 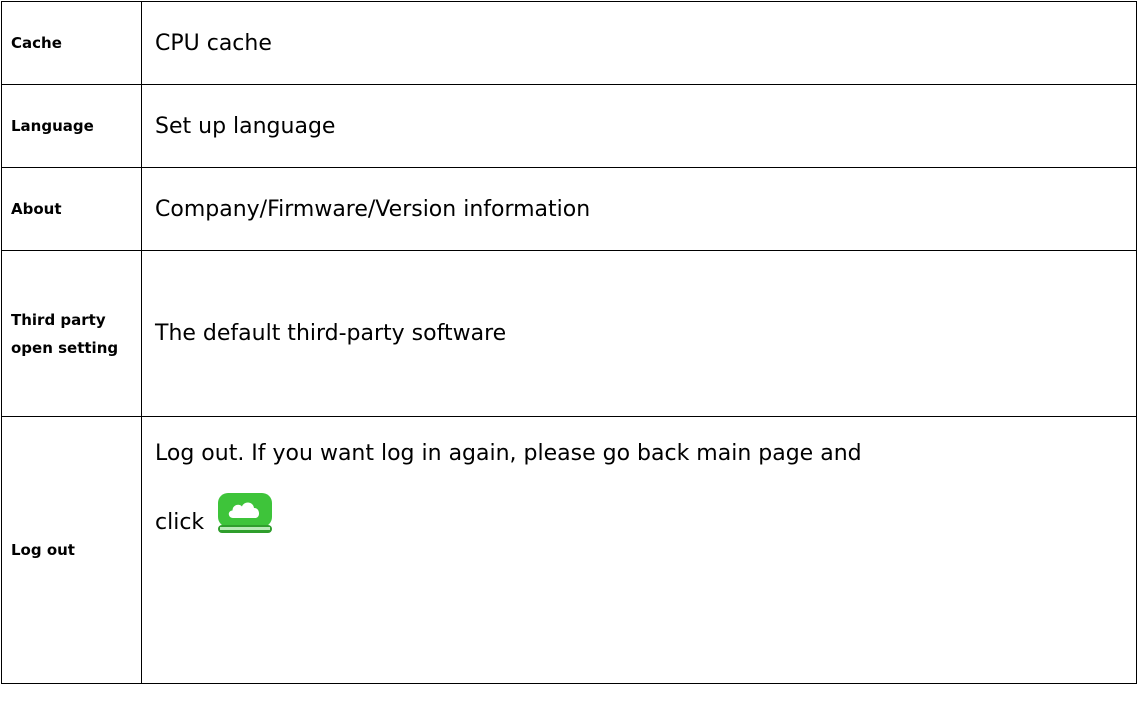 What do you see at coordinates (245, 513) in the screenshot?
I see `cloud-drive-icon` at bounding box center [245, 513].